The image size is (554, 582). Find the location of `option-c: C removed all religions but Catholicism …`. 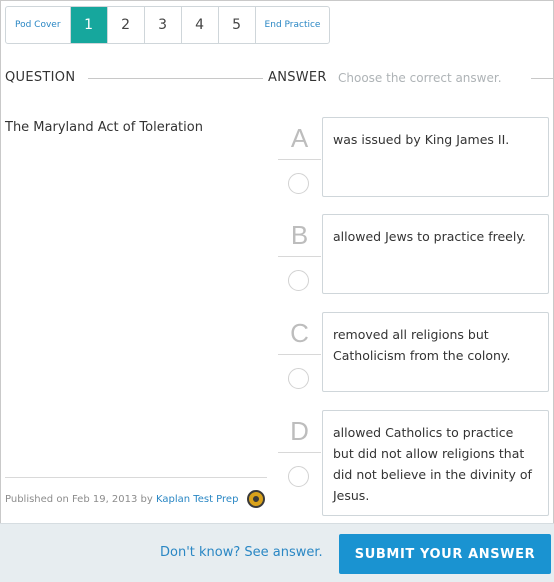

option-c: C removed all religions but Catholicism … is located at coordinates (414, 353).